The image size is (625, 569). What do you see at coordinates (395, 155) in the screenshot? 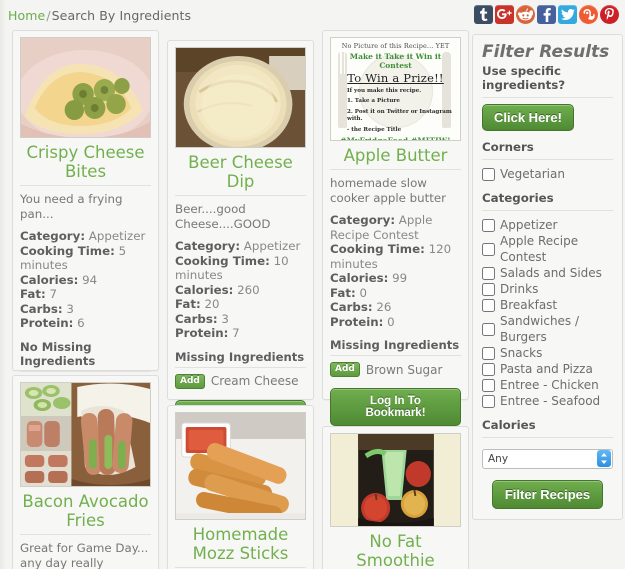
I see `recipe-title: Apple Butter` at bounding box center [395, 155].